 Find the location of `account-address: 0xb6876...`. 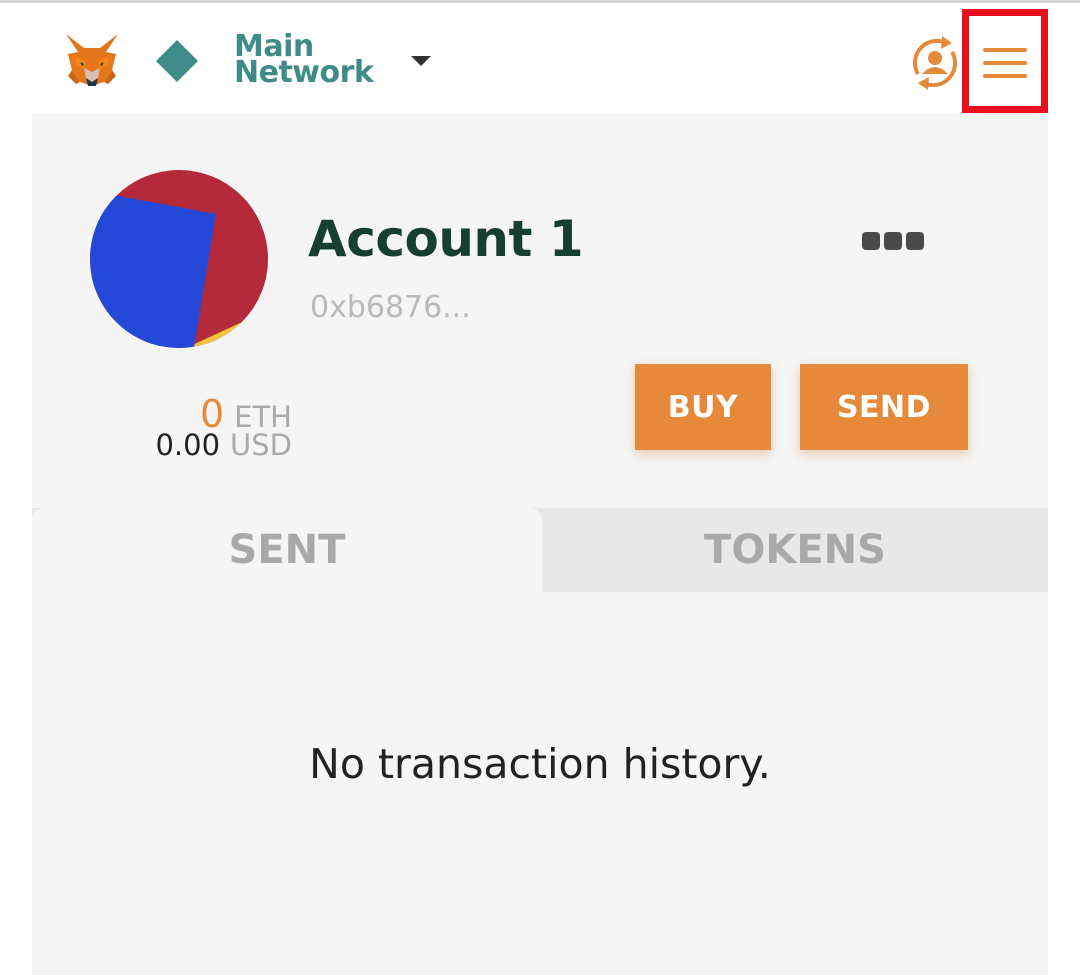

account-address: 0xb6876... is located at coordinates (390, 307).